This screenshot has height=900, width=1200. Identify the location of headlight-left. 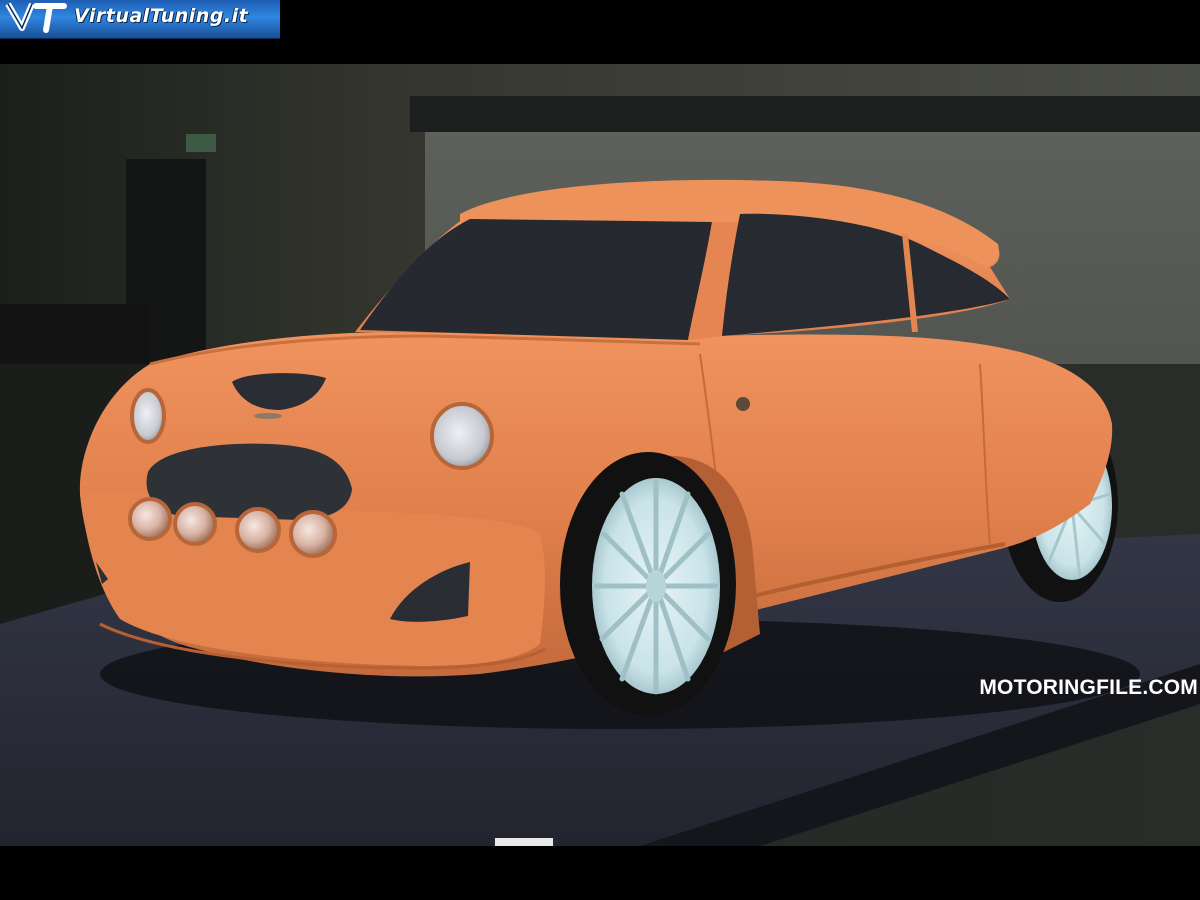
(148, 416).